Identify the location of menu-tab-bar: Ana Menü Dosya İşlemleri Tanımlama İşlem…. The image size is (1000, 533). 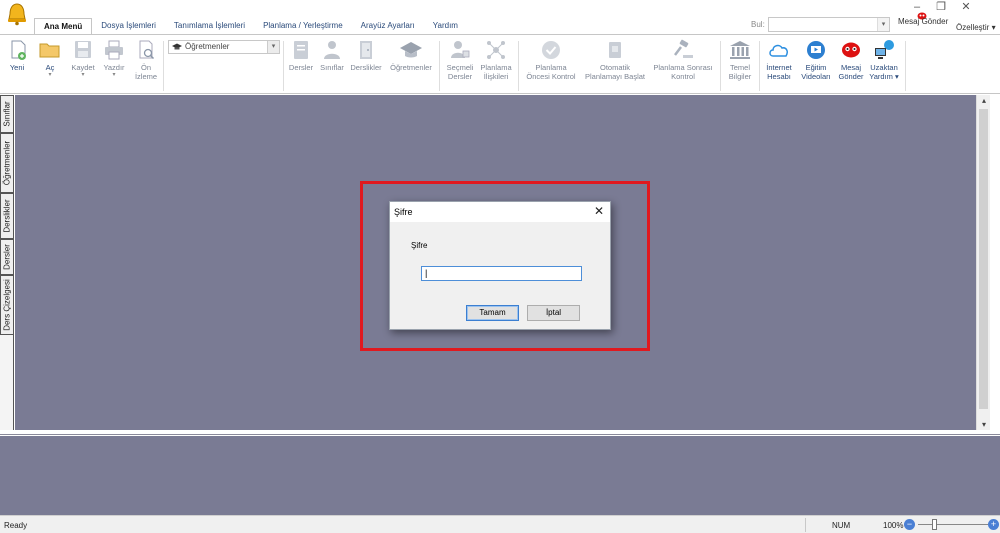
(250, 26).